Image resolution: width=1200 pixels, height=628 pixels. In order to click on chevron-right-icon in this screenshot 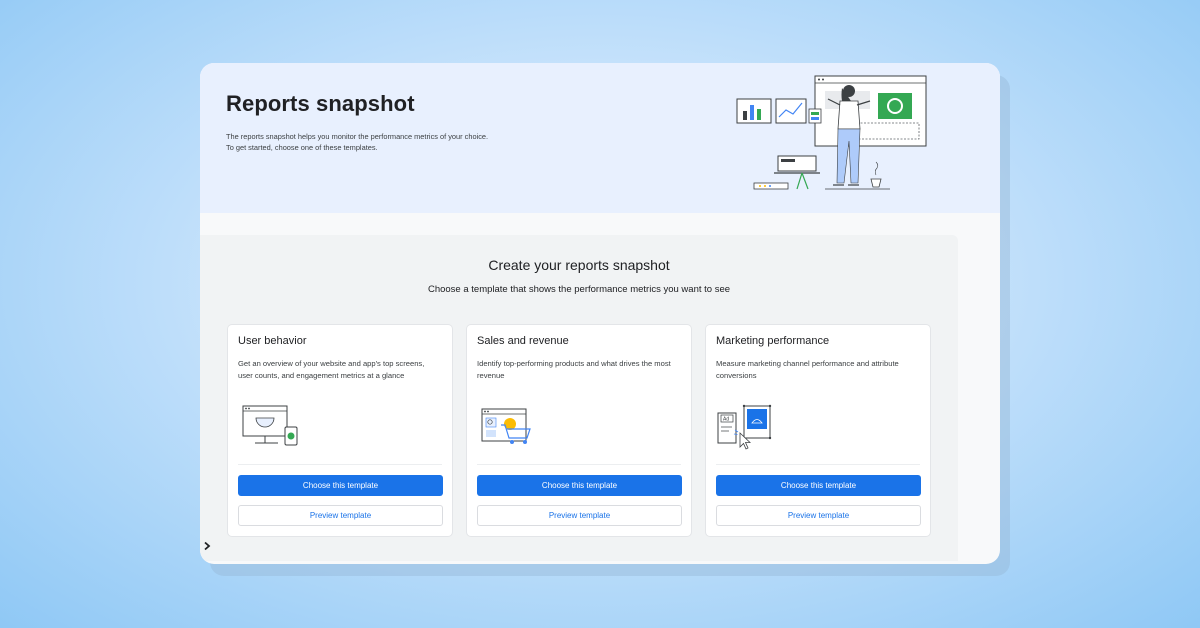, I will do `click(207, 546)`.